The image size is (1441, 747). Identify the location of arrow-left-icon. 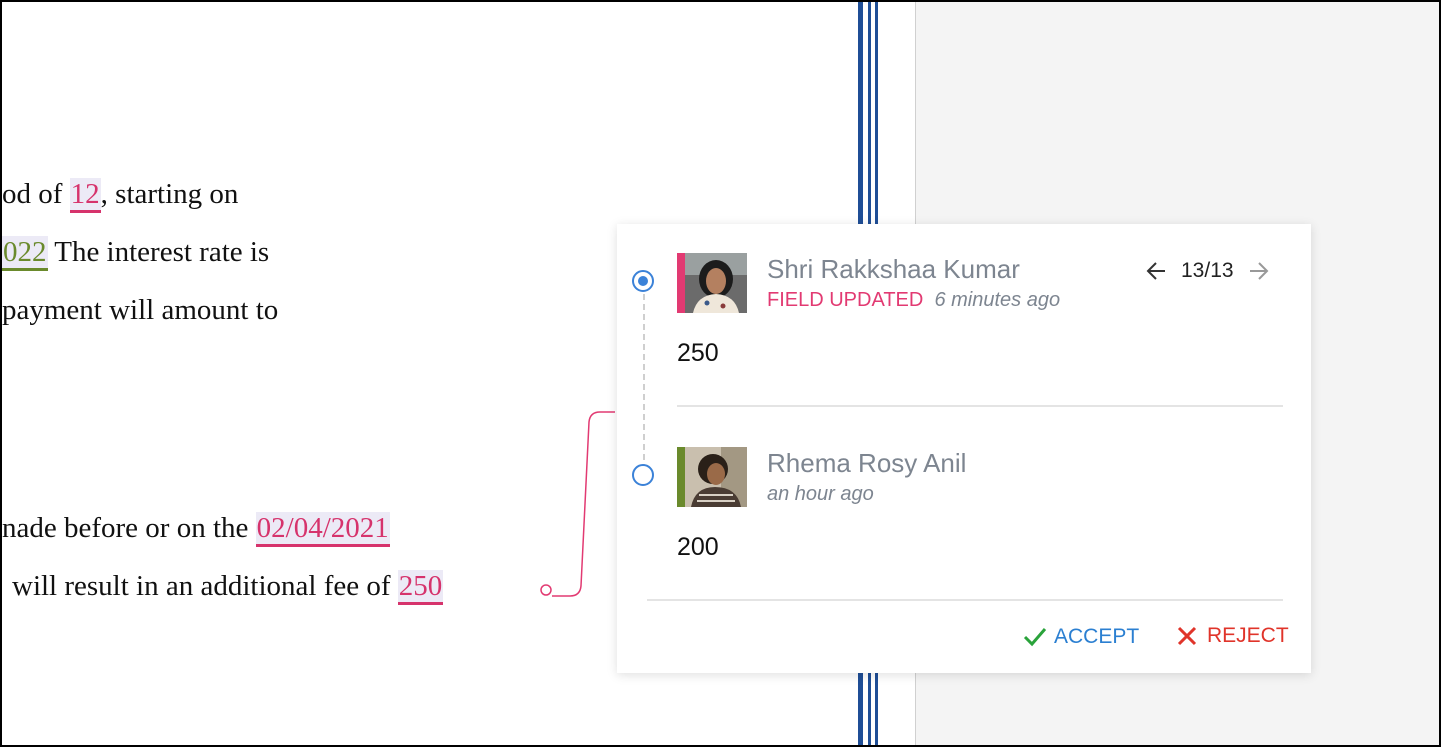
(1157, 271).